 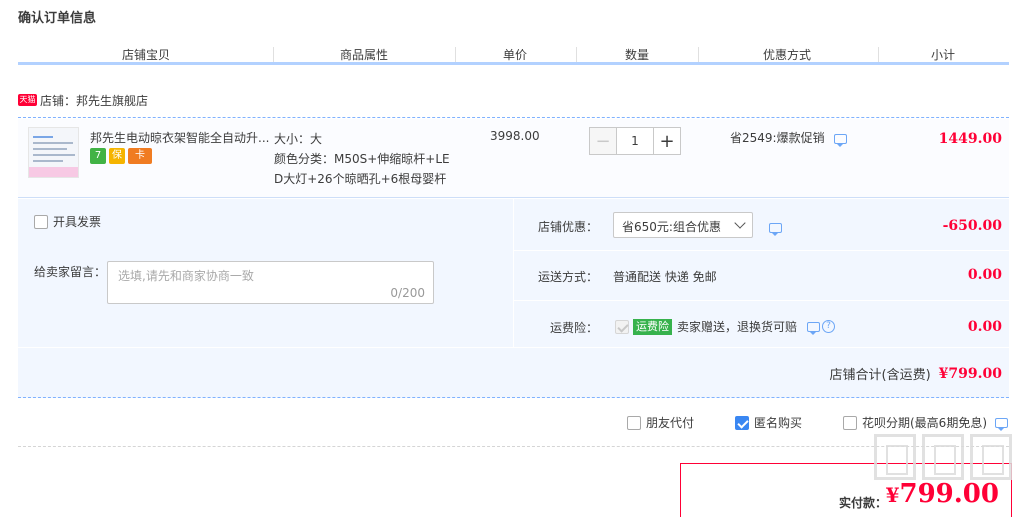 What do you see at coordinates (57, 18) in the screenshot?
I see `page-title: 确认订单信息` at bounding box center [57, 18].